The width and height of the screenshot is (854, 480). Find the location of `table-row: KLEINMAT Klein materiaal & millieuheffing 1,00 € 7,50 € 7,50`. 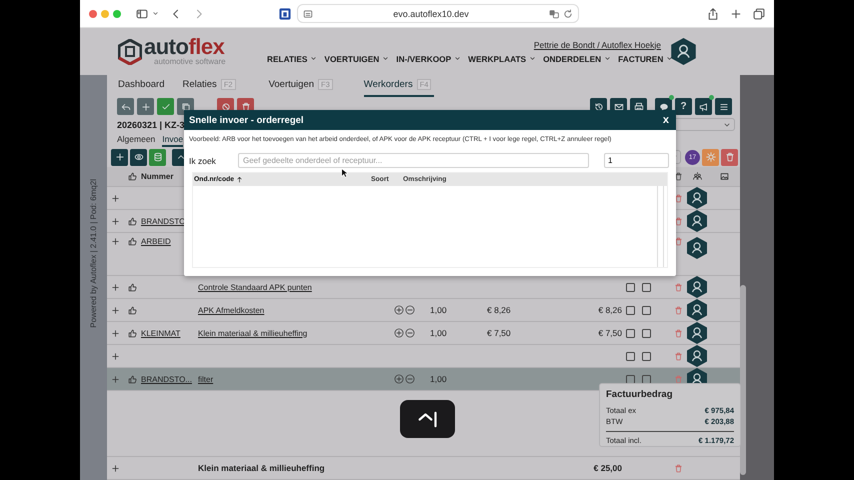

table-row: KLEINMAT Klein materiaal & millieuheffing 1,00 € 7,50 € 7,50 is located at coordinates (423, 332).